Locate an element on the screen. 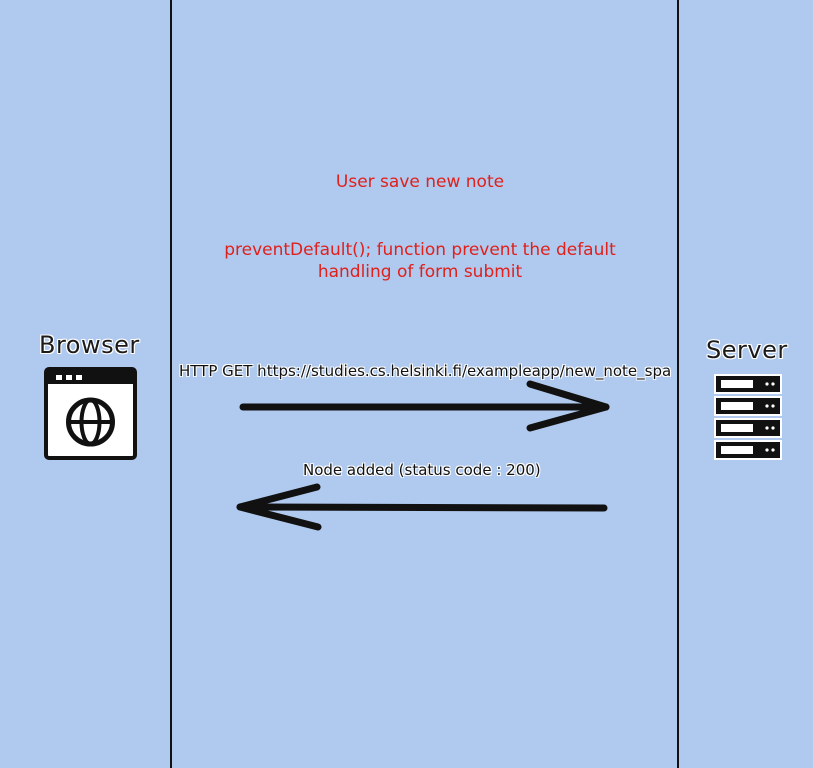 This screenshot has height=768, width=813. request-arrow is located at coordinates (424, 406).